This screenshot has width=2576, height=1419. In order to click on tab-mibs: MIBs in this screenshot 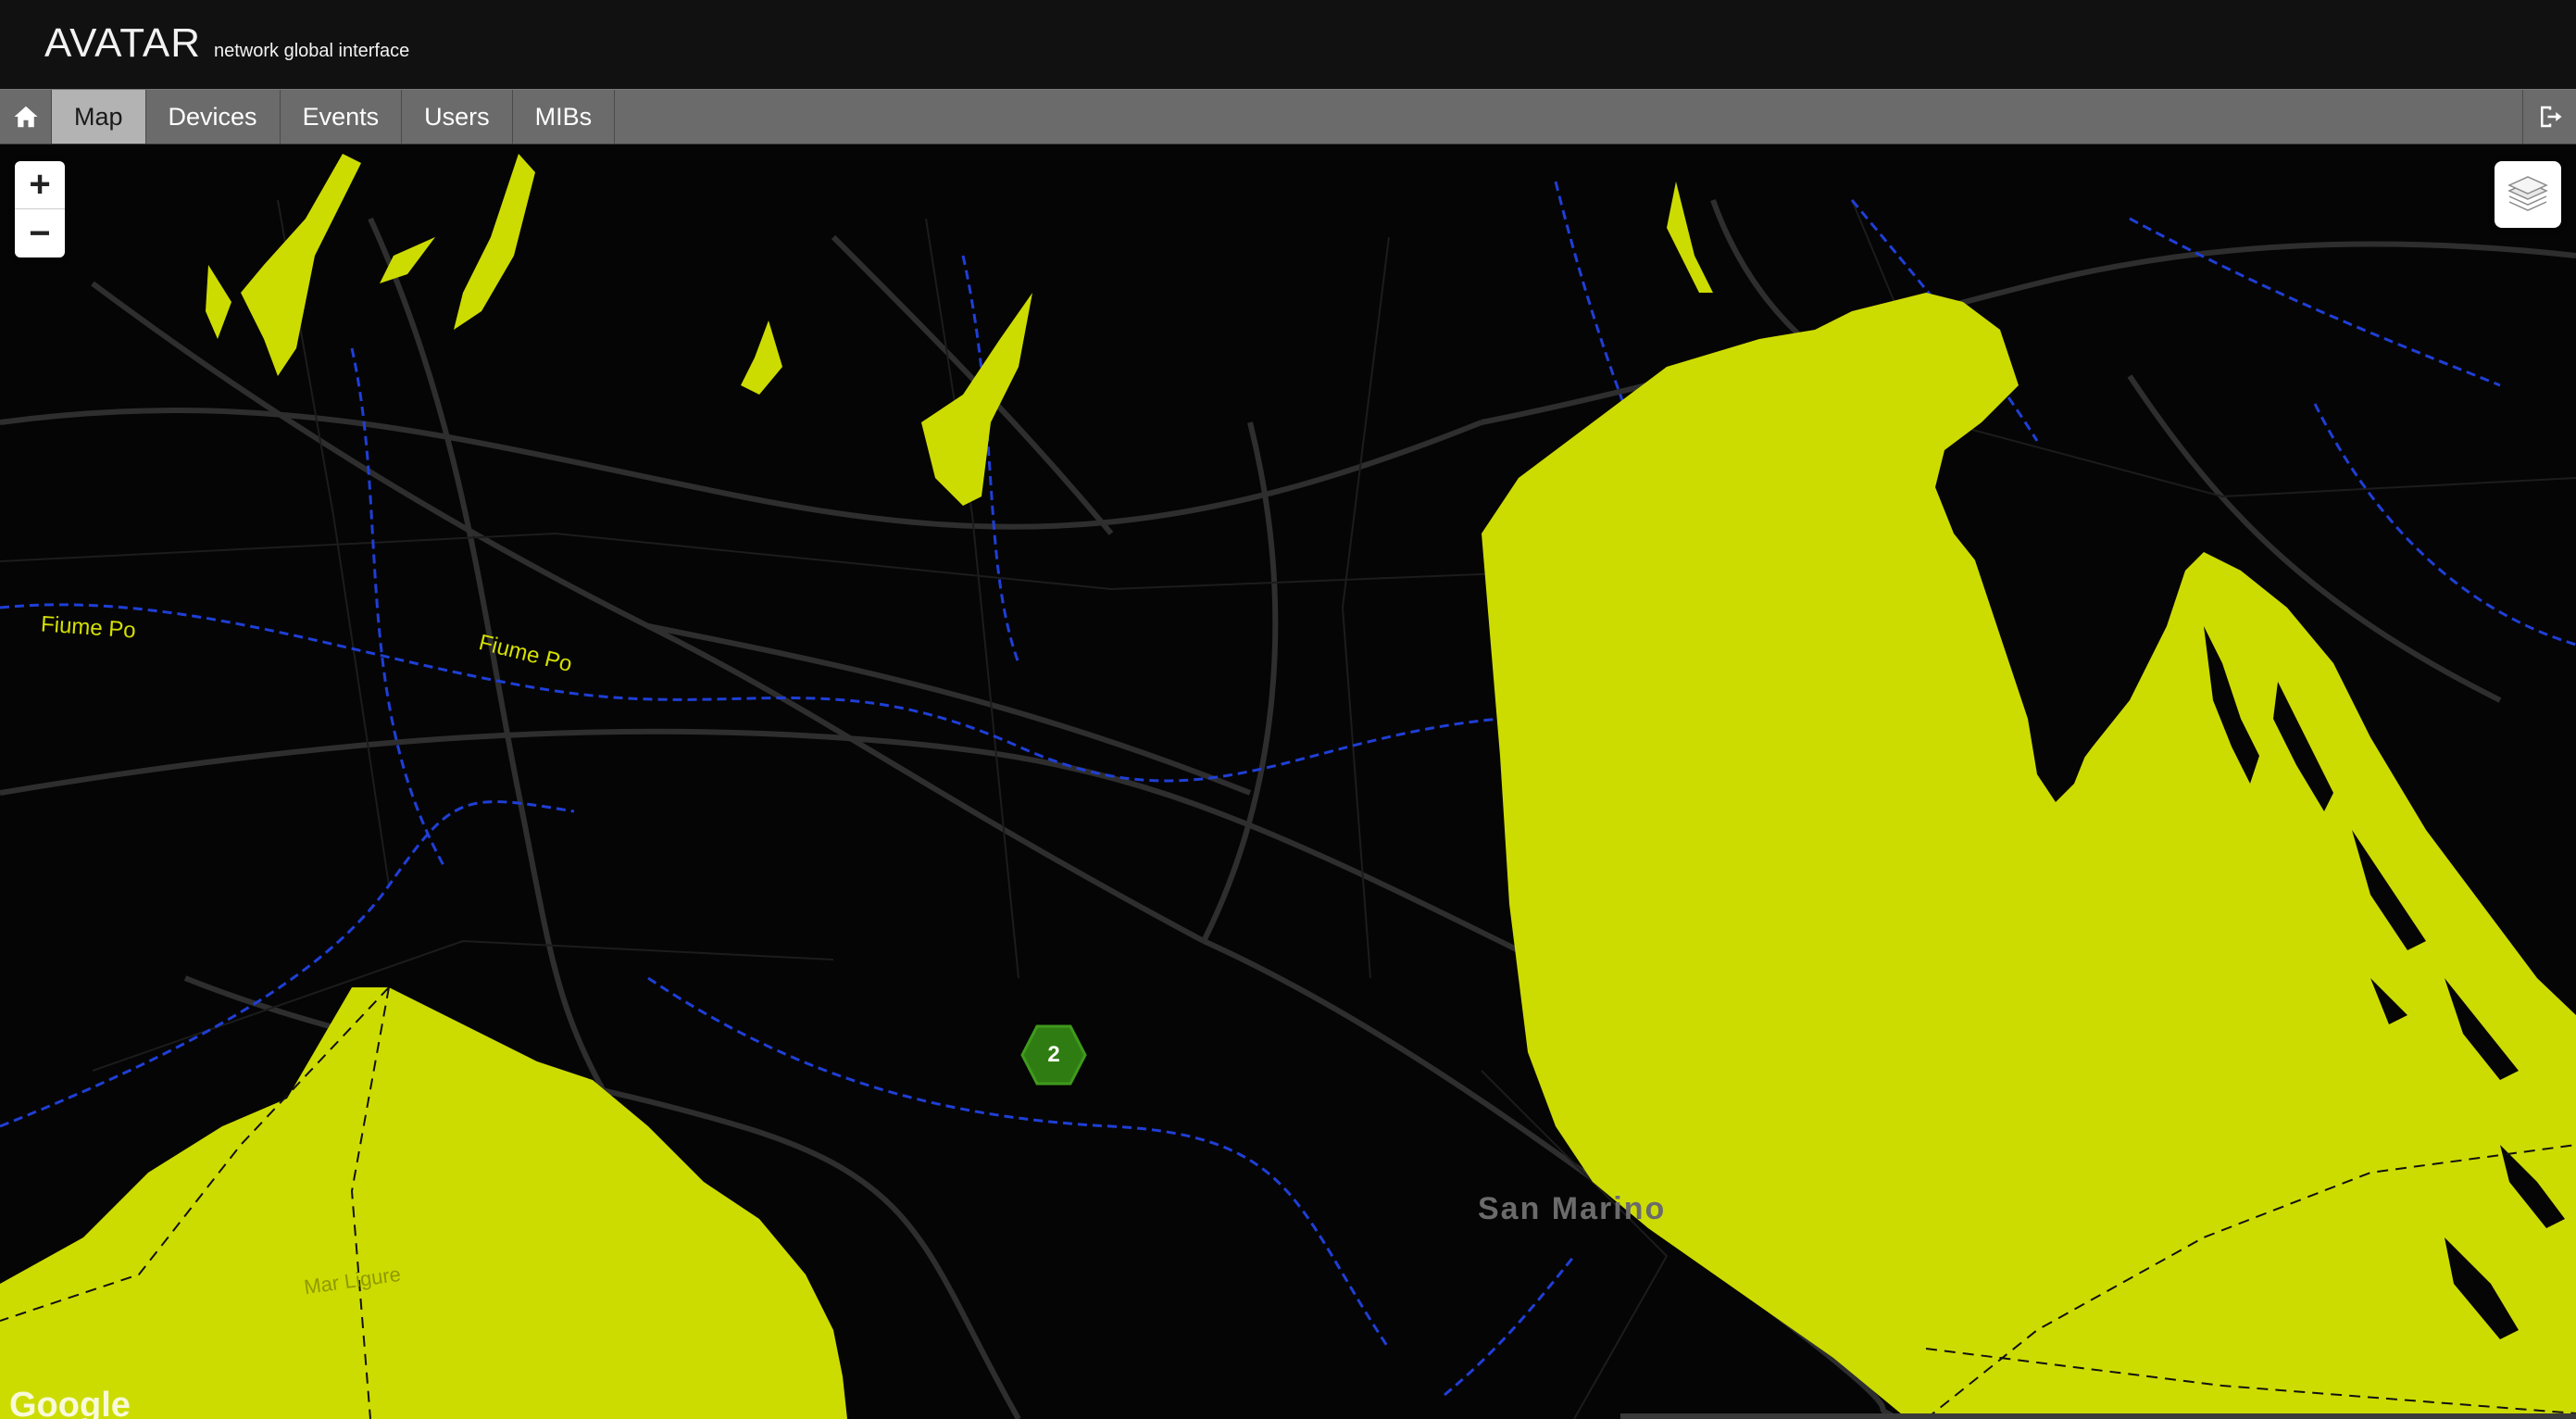, I will do `click(564, 117)`.